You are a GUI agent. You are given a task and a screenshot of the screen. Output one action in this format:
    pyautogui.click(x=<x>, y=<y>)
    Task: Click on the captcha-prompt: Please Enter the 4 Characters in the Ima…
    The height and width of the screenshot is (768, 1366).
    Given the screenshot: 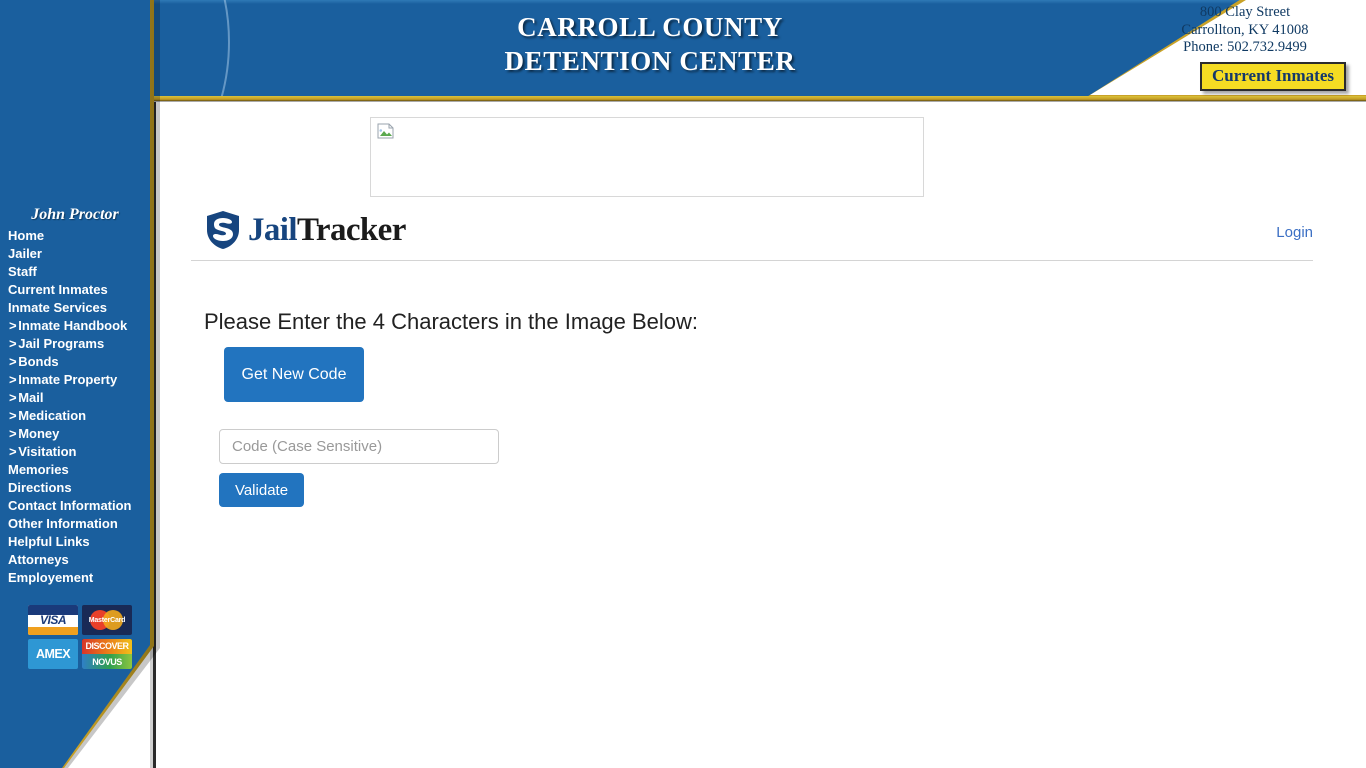 What is the action you would take?
    pyautogui.click(x=451, y=321)
    